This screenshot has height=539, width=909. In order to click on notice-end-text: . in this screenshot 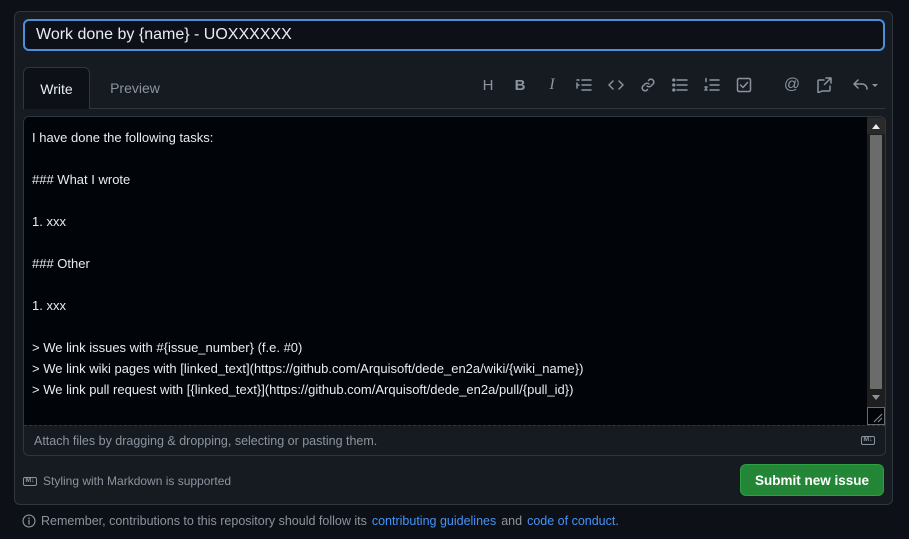, I will do `click(617, 521)`.